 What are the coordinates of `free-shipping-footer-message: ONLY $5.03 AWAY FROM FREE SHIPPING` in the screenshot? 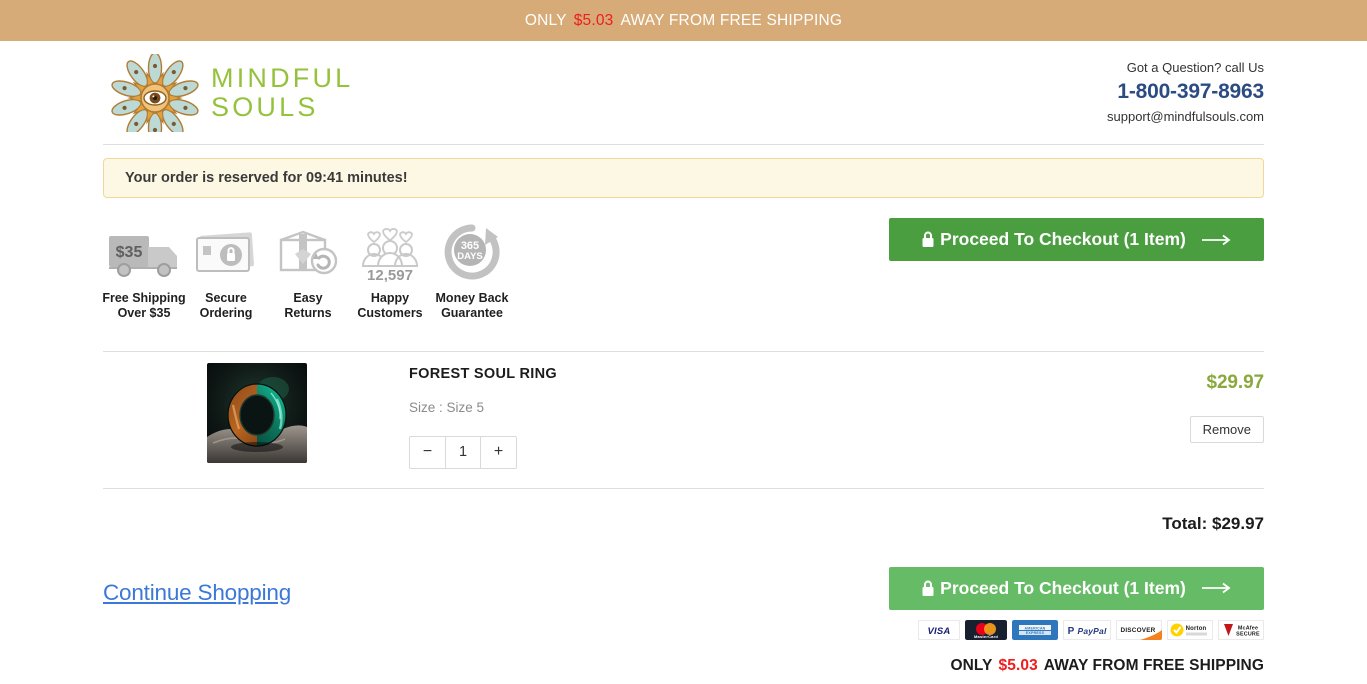 It's located at (1107, 666).